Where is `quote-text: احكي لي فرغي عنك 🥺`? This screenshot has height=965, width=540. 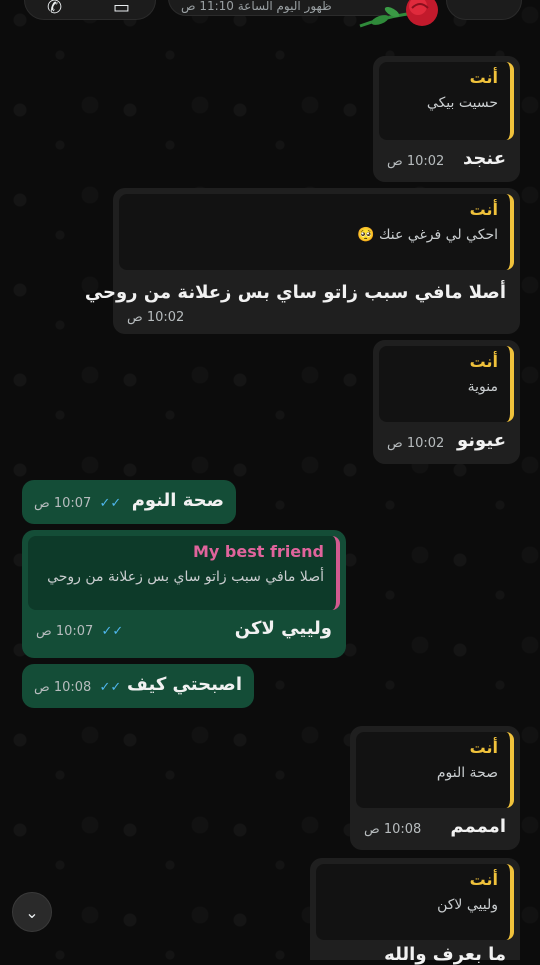
quote-text: احكي لي فرغي عنك 🥺 is located at coordinates (427, 235).